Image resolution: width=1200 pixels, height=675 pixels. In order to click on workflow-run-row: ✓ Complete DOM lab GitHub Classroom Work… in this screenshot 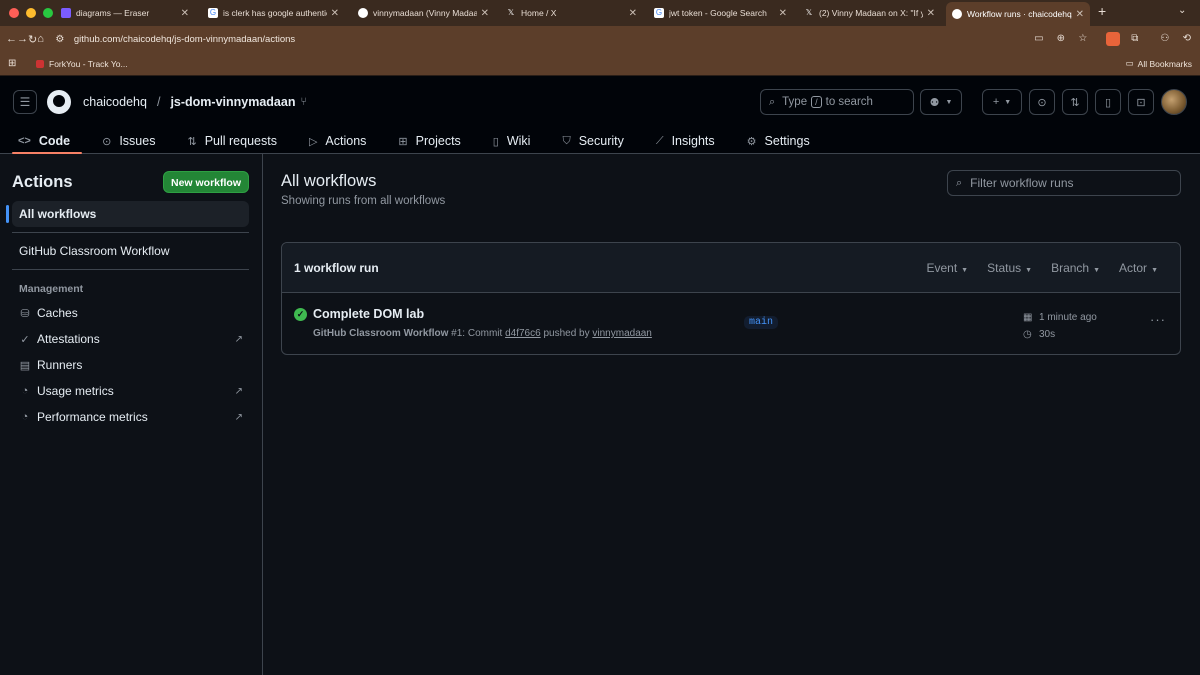, I will do `click(731, 323)`.